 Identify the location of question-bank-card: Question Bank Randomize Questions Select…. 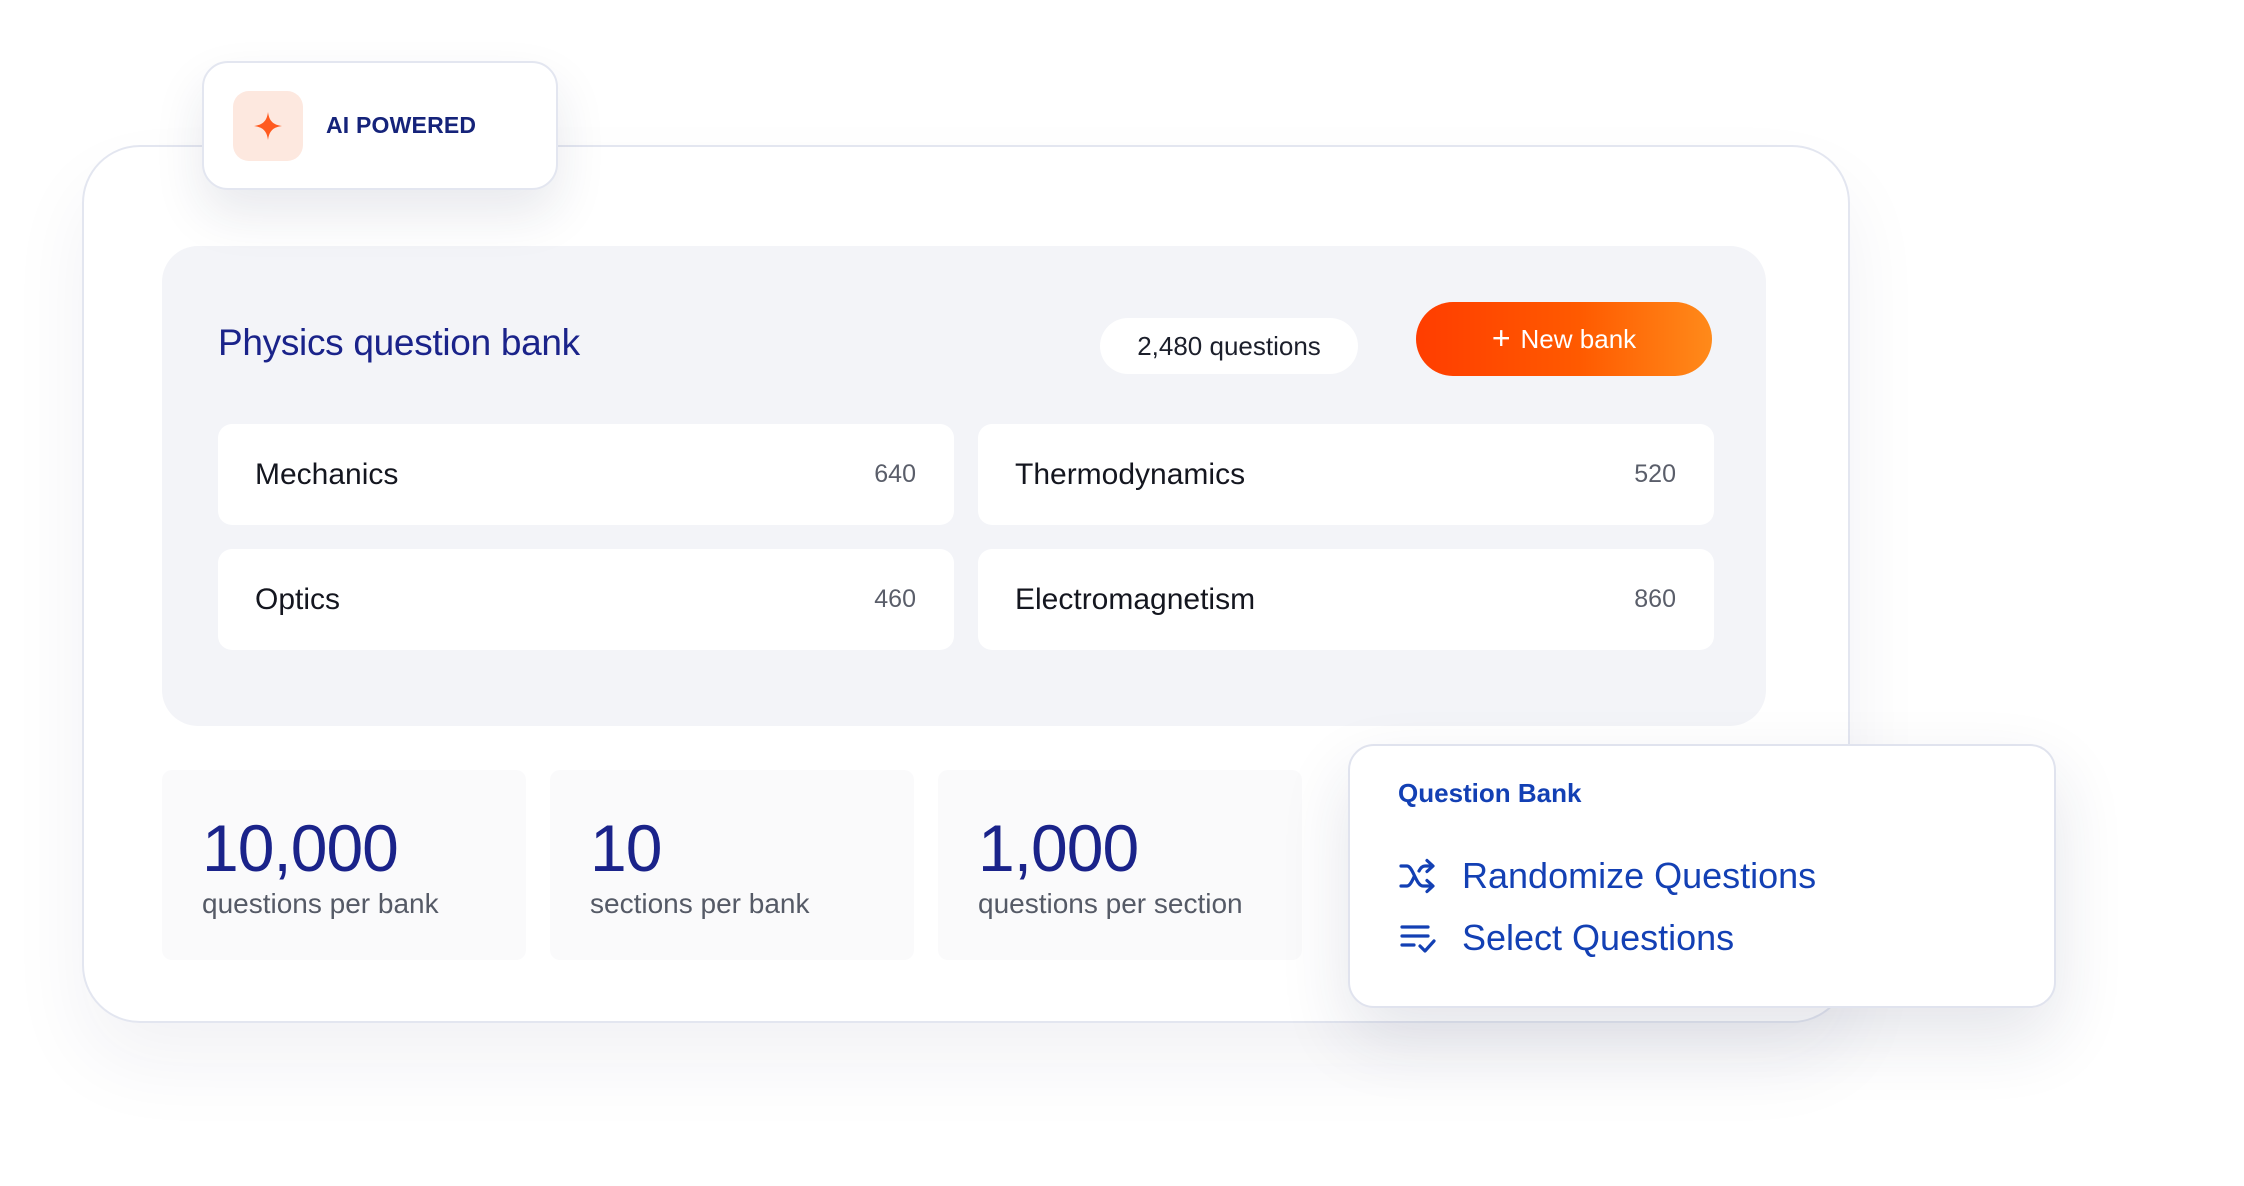
(1702, 876).